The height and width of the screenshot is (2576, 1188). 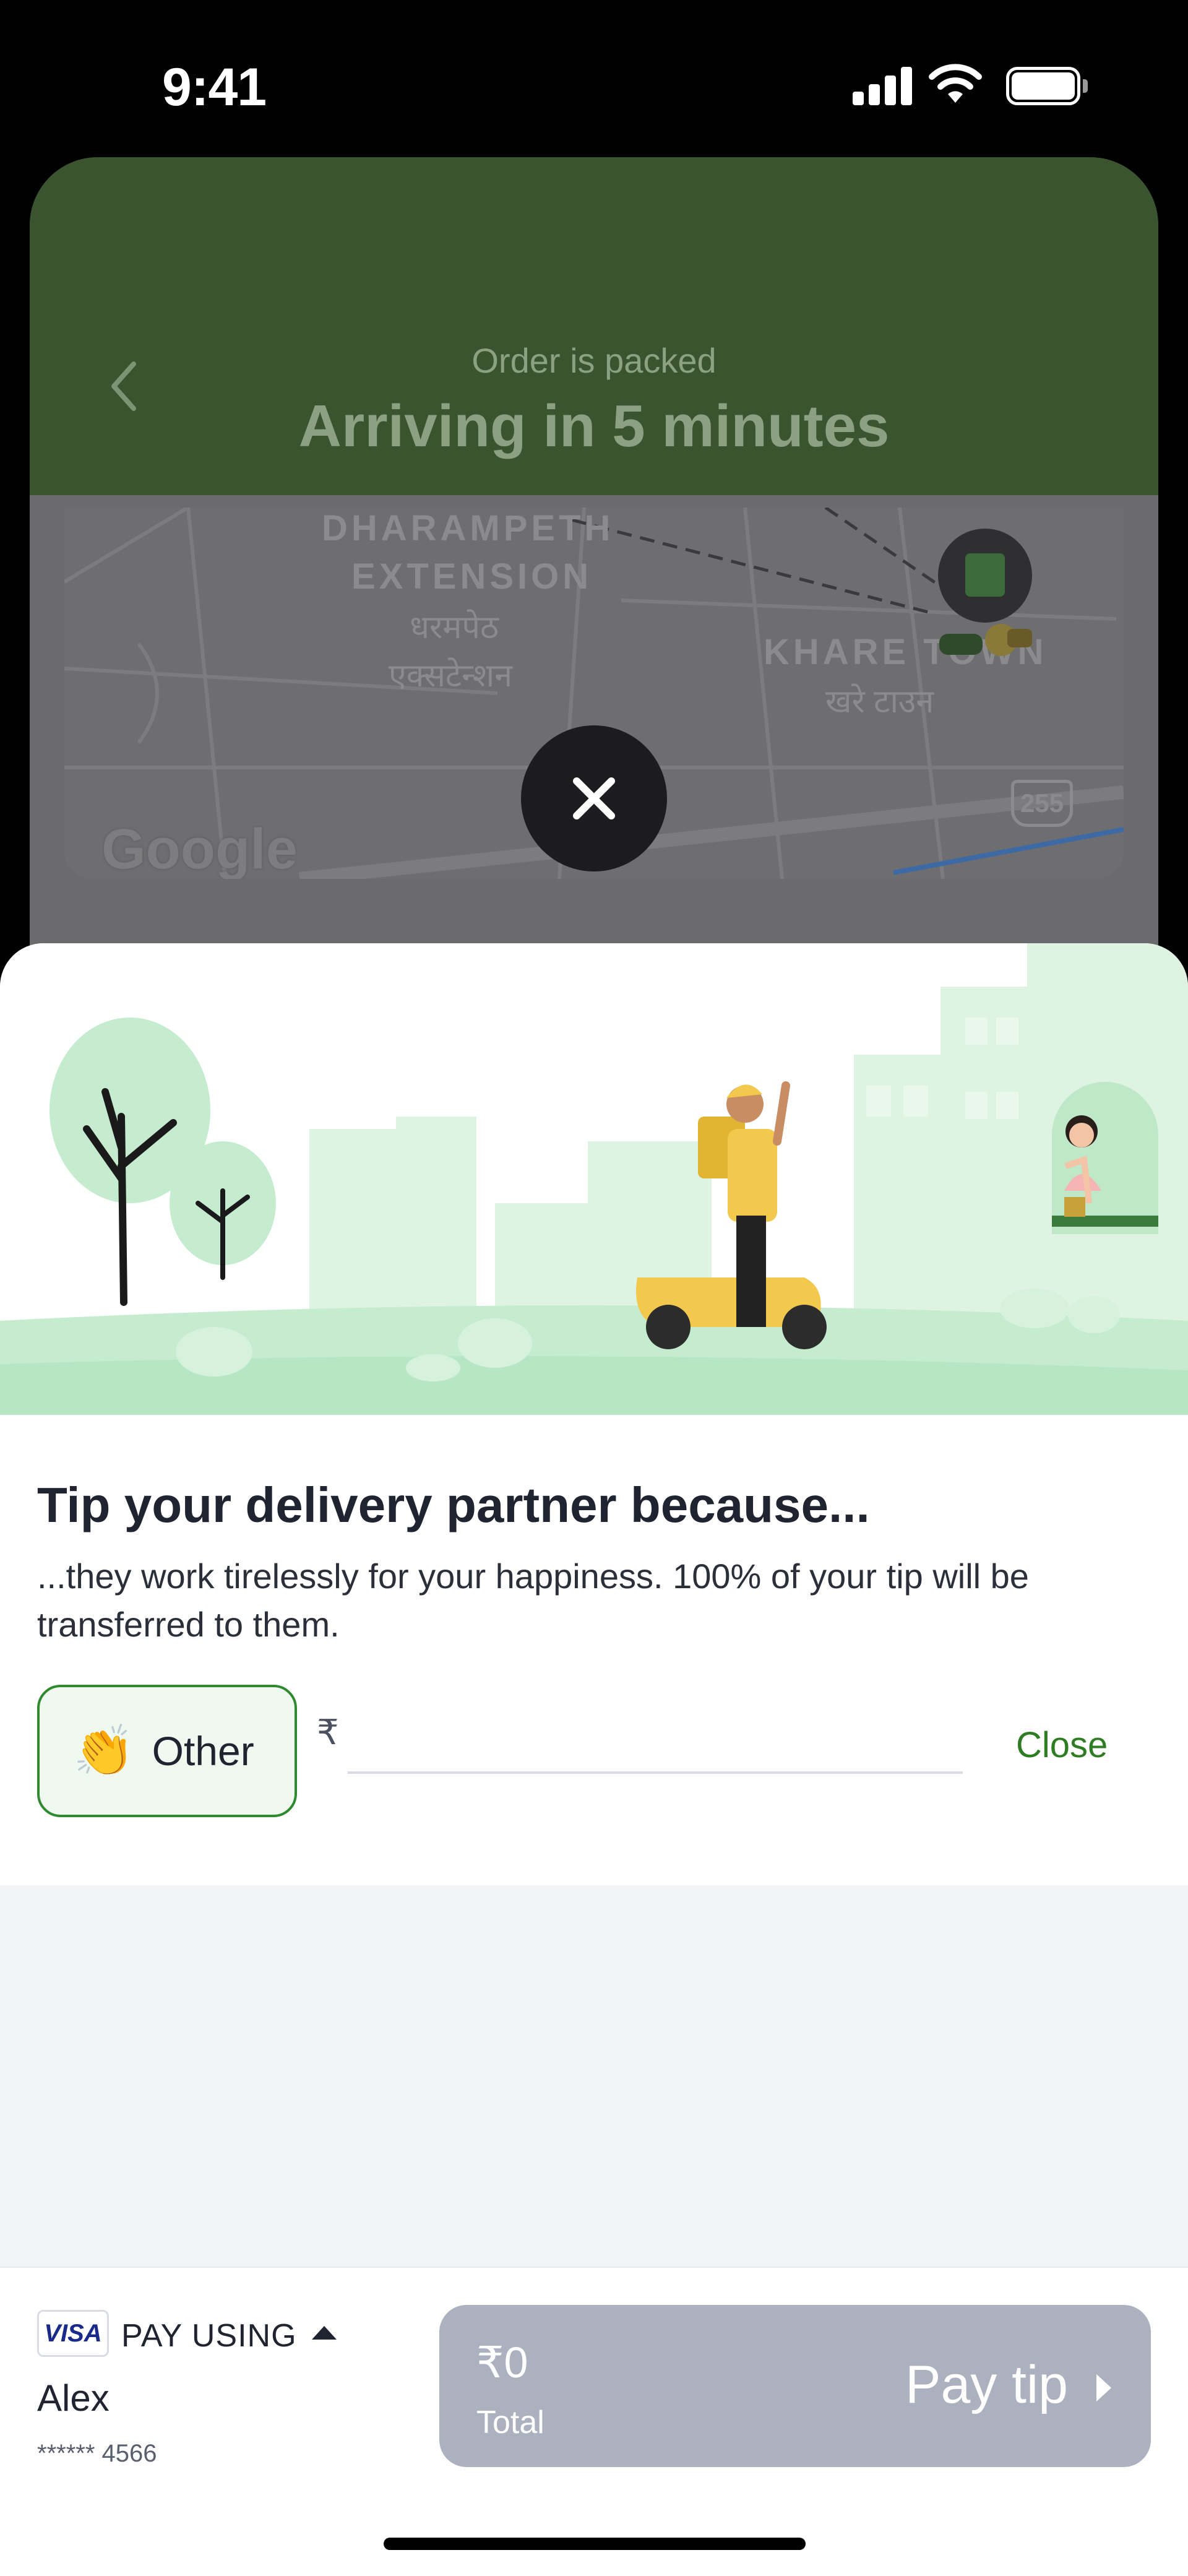 I want to click on battery-icon, so click(x=1047, y=86).